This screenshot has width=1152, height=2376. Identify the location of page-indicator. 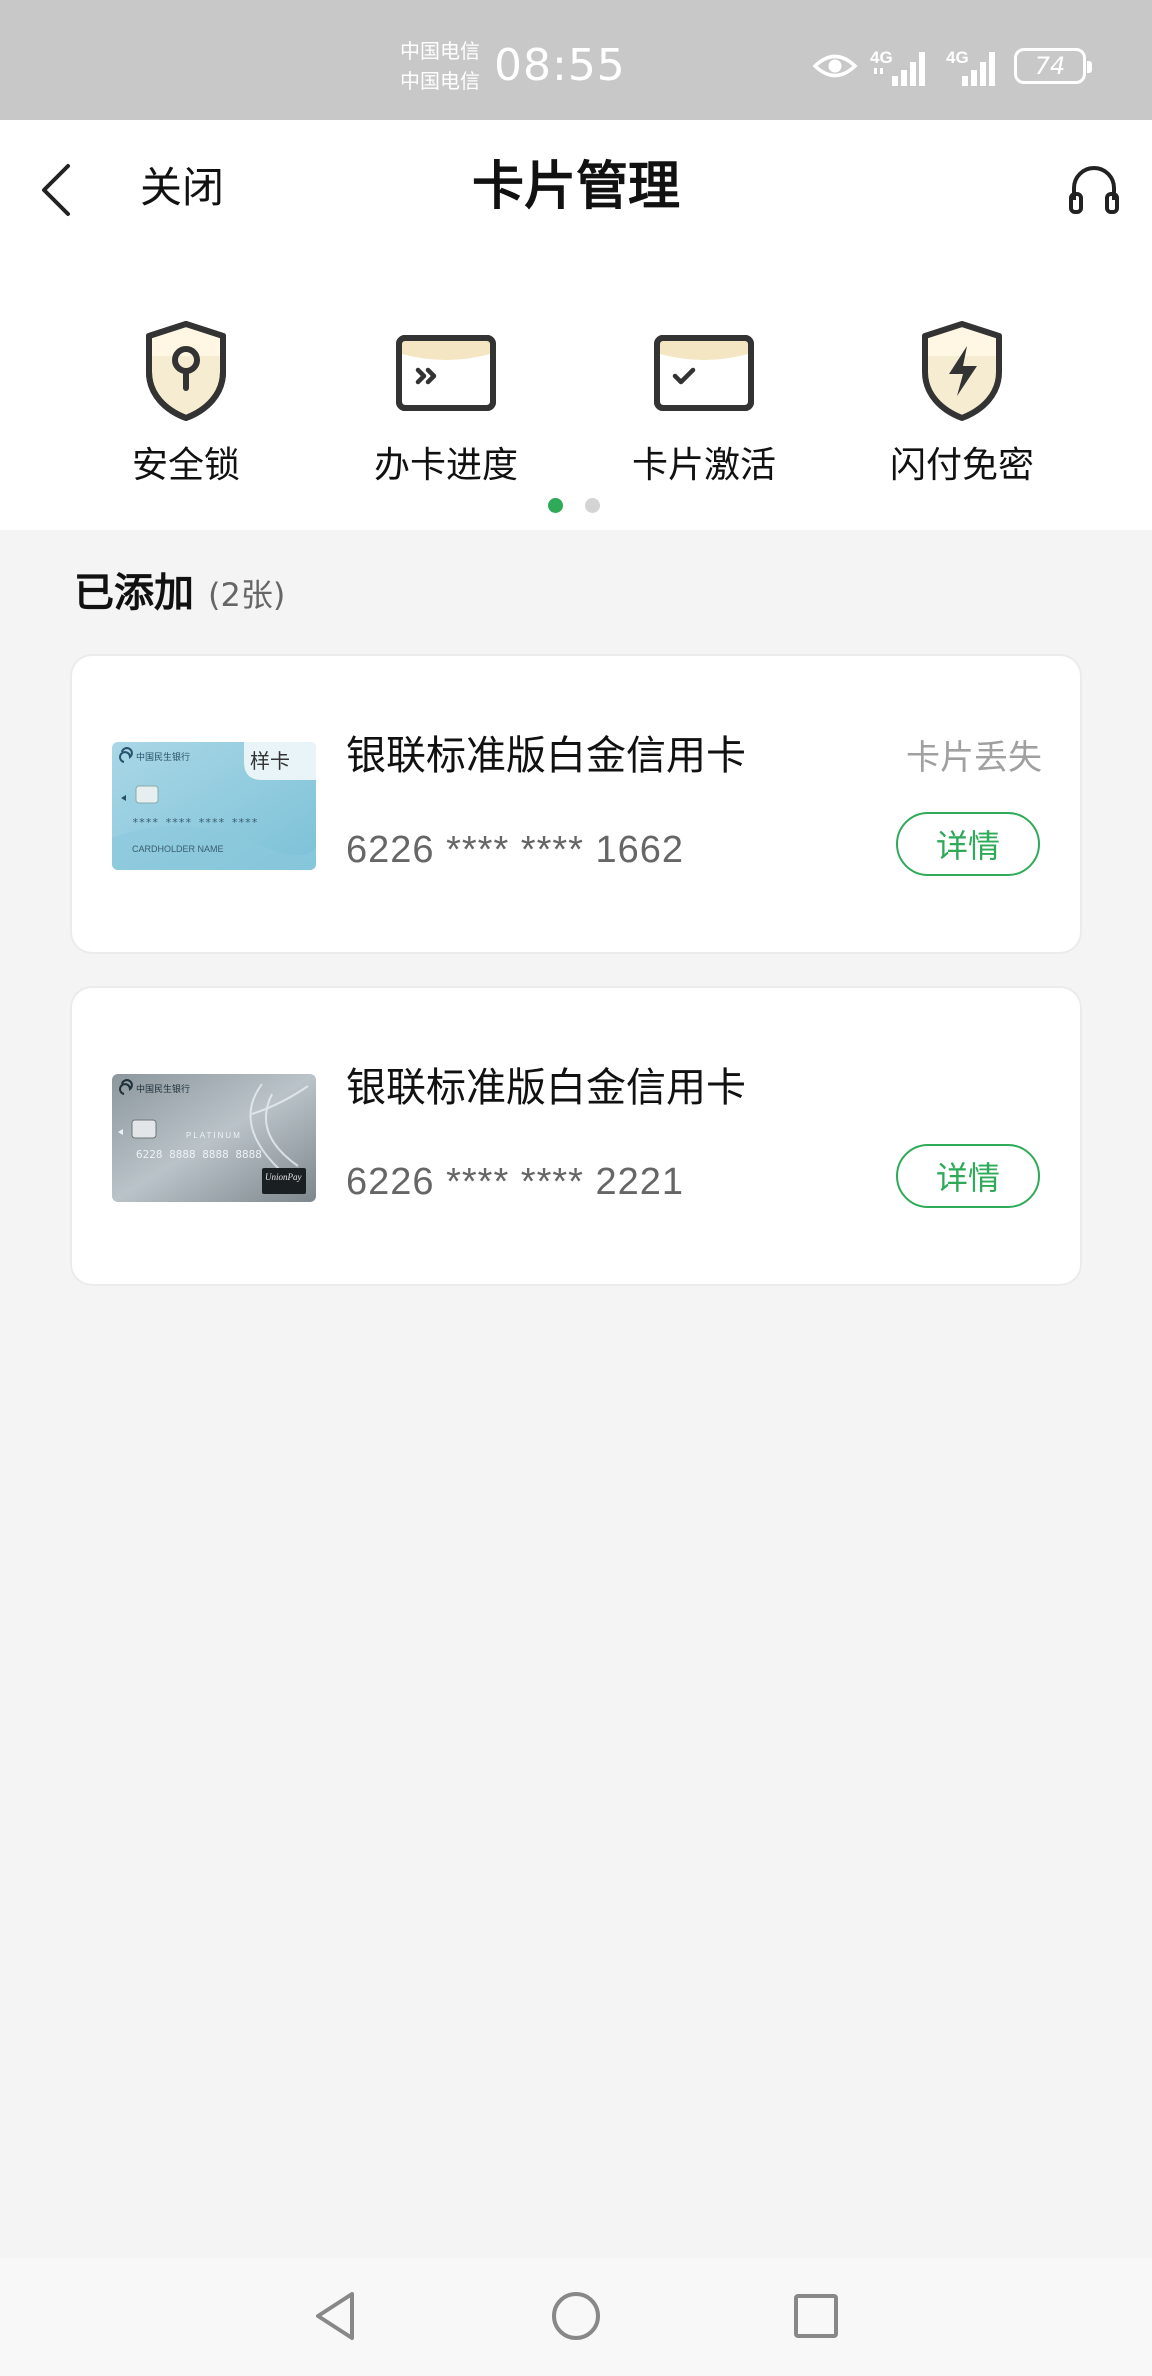
(574, 505).